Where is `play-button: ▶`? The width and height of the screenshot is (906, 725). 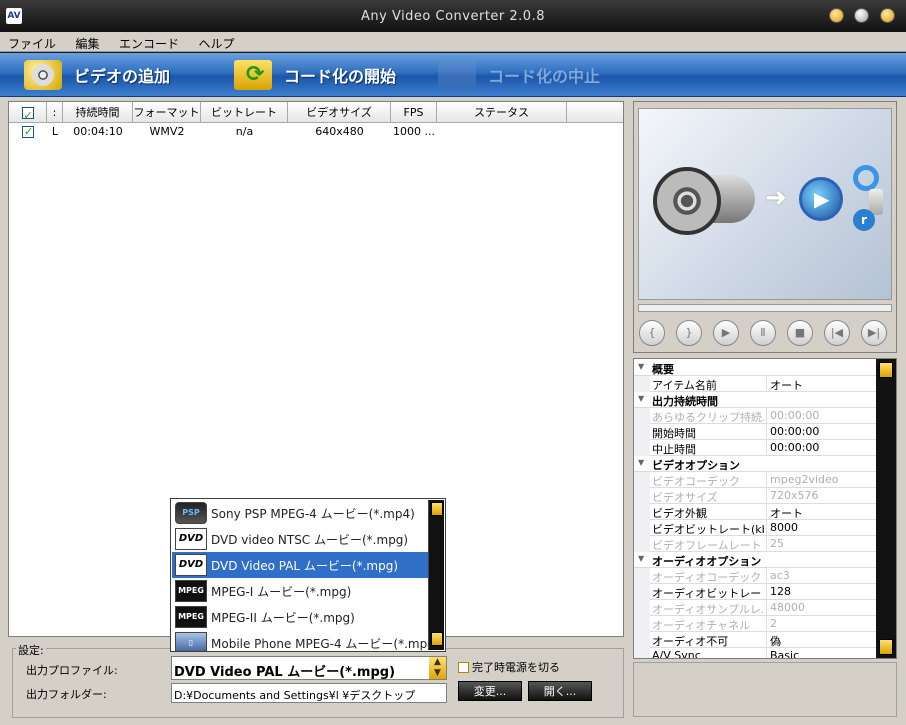
play-button: ▶ is located at coordinates (726, 333).